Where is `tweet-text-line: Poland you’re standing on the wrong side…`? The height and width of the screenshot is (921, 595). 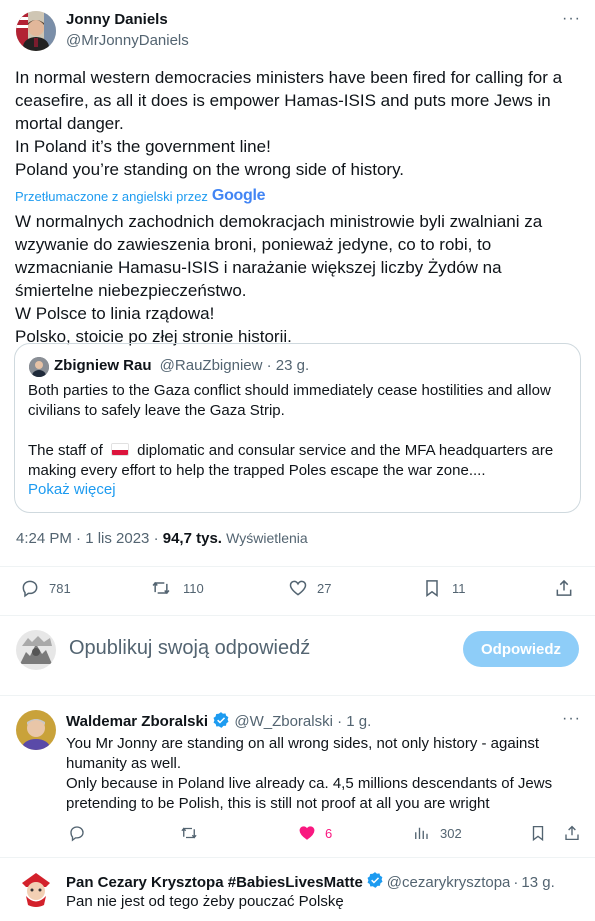 tweet-text-line: Poland you’re standing on the wrong side… is located at coordinates (210, 169).